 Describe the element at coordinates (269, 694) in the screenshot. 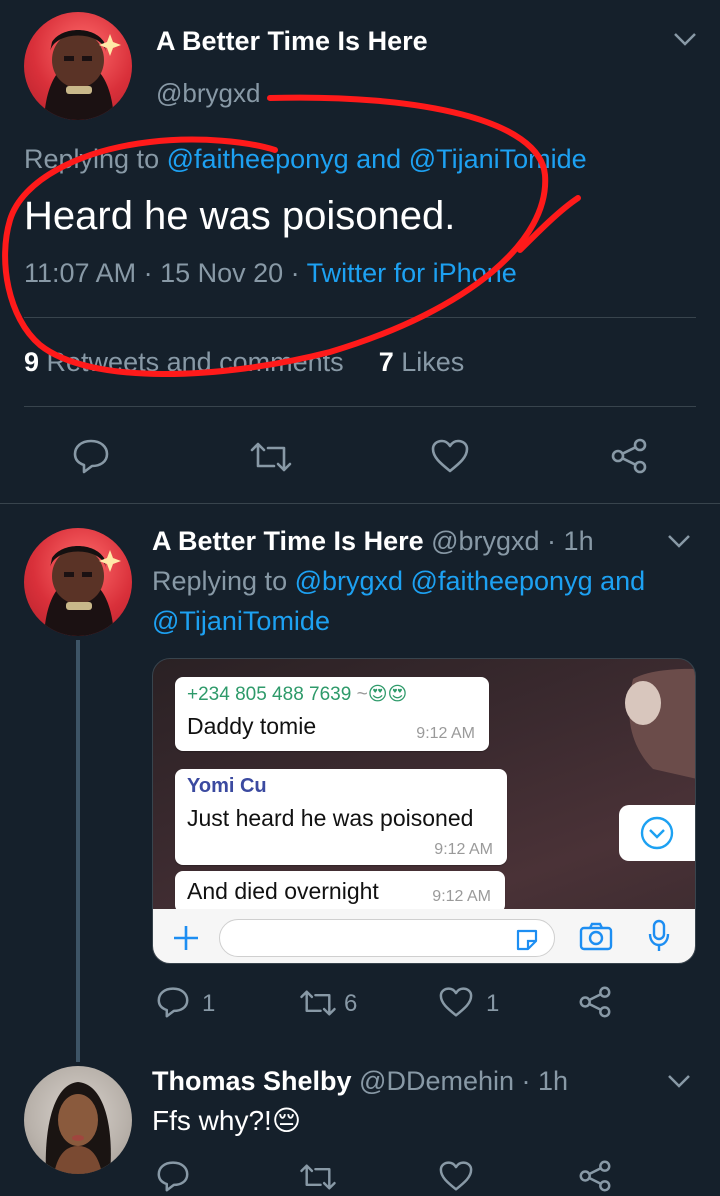

I see `sender-phone: +234 805 488 7639` at that location.